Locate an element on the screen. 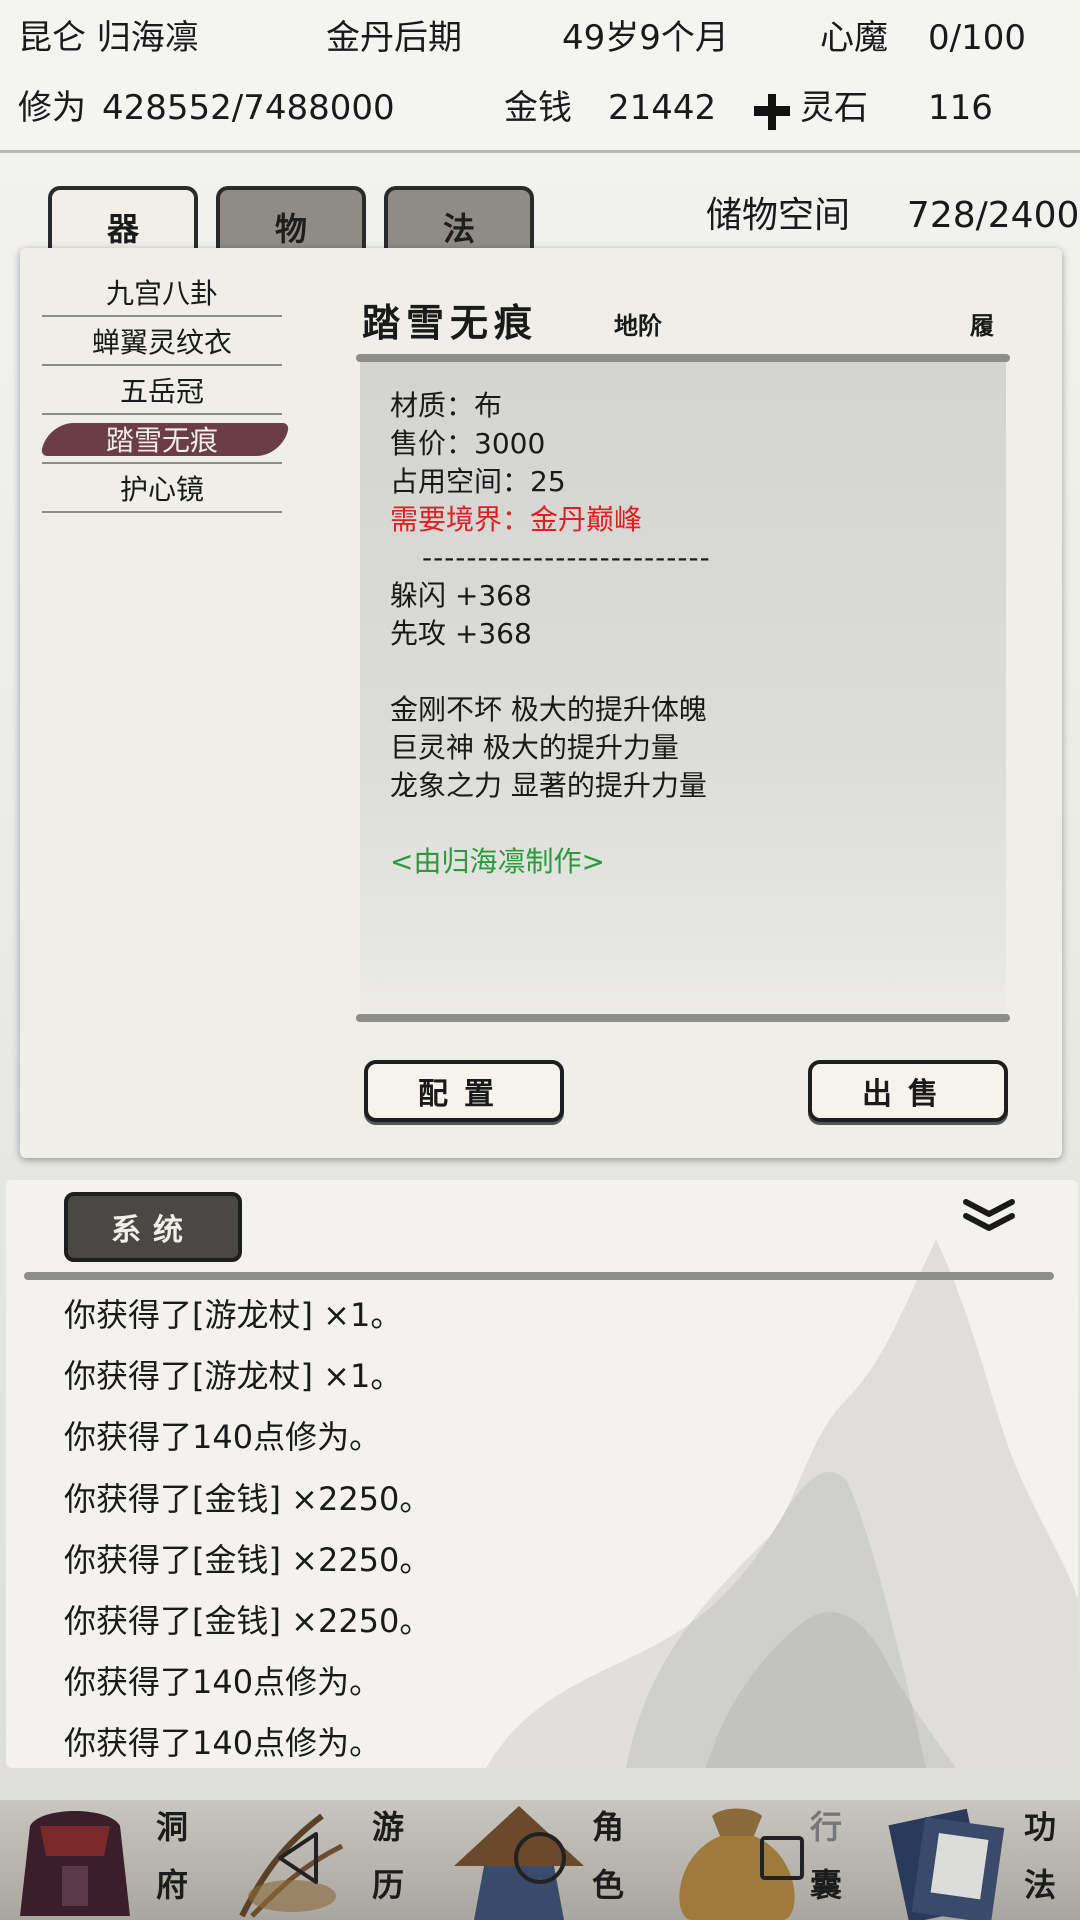  heart-demon-label: 心魔 is located at coordinates (854, 38).